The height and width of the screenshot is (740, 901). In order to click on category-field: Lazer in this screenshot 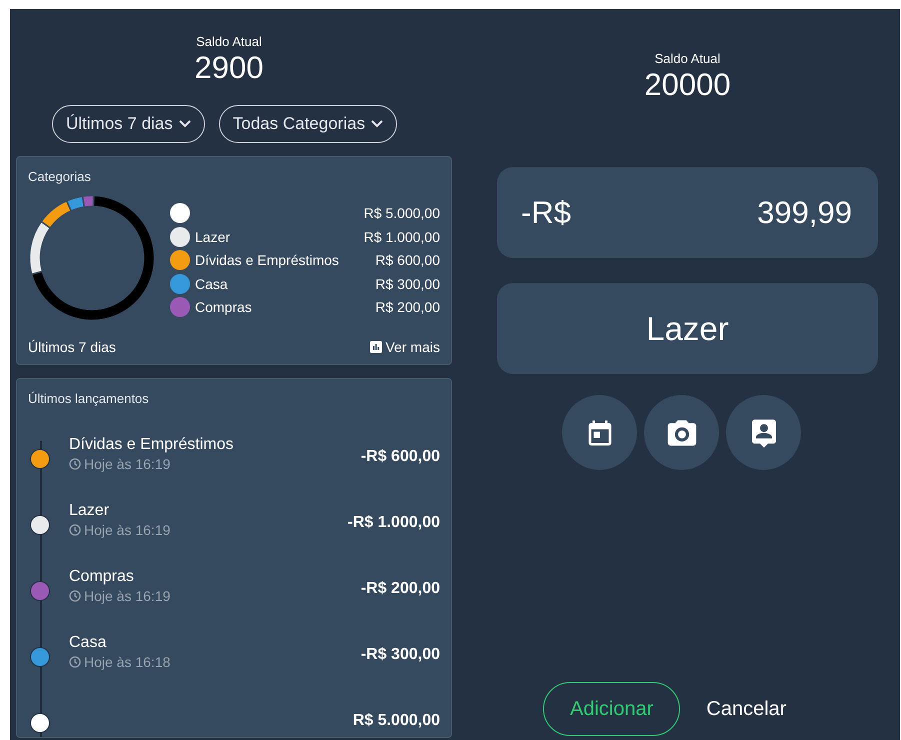, I will do `click(687, 328)`.